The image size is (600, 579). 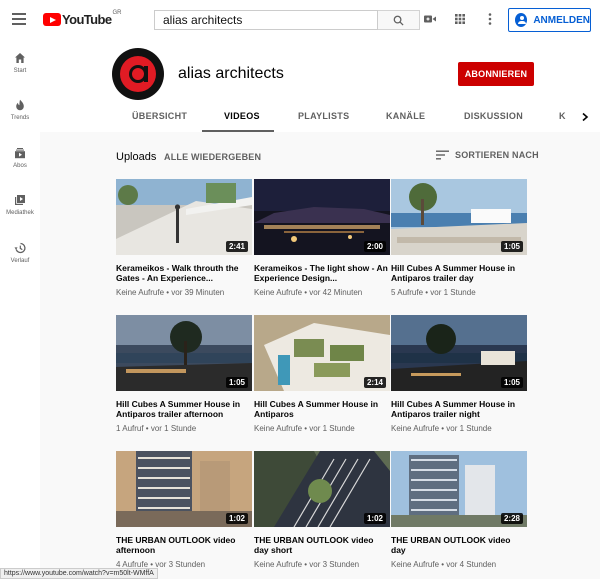 I want to click on guide-sidebar: Start Trends Abos Mediathek Verlauf, so click(x=20, y=309).